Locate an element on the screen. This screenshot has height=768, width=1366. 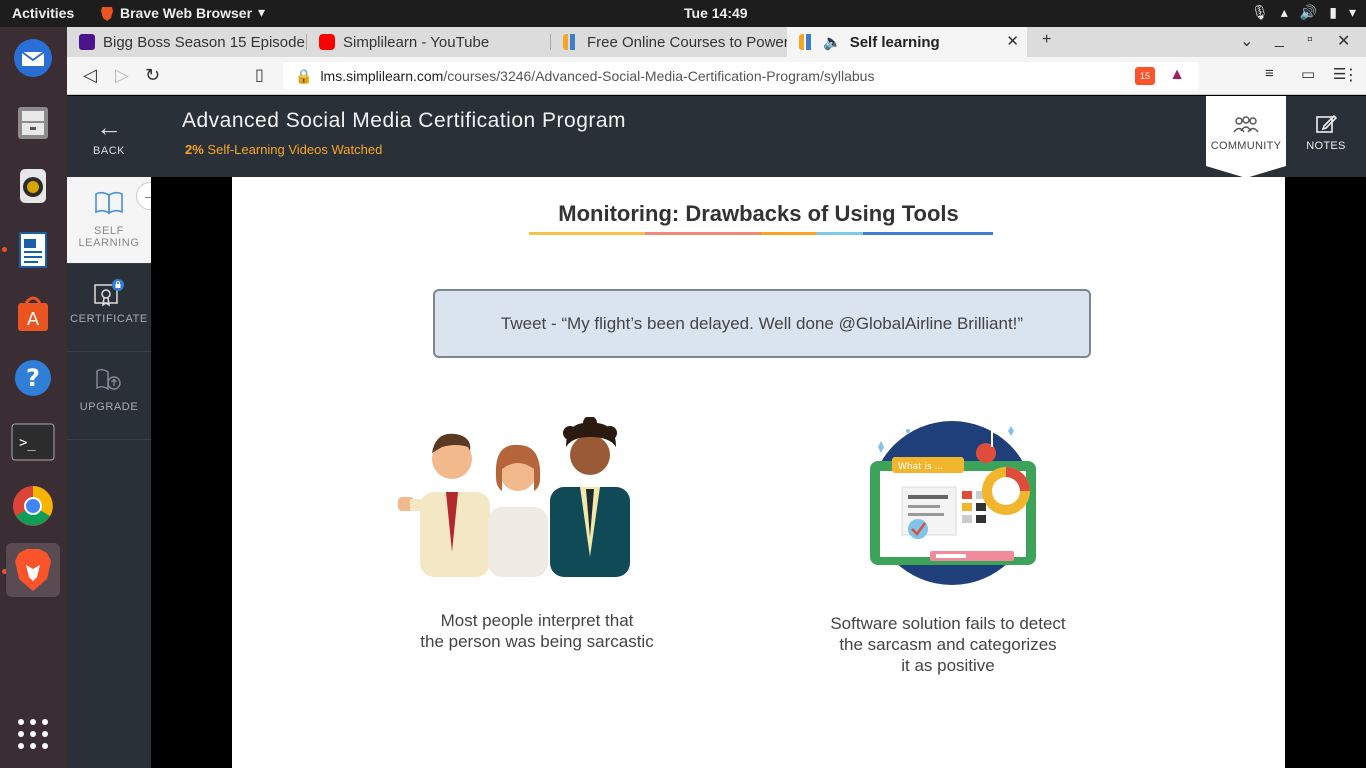
svg-text: A is located at coordinates (33, 319).